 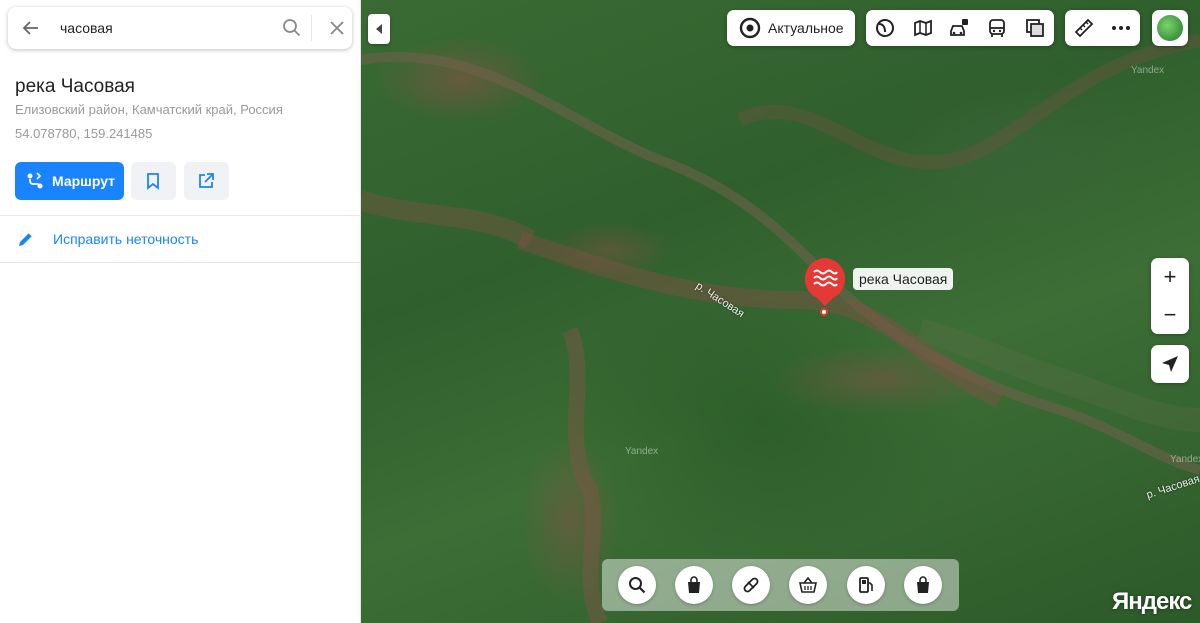 I want to click on bookmark-button, so click(x=153, y=181).